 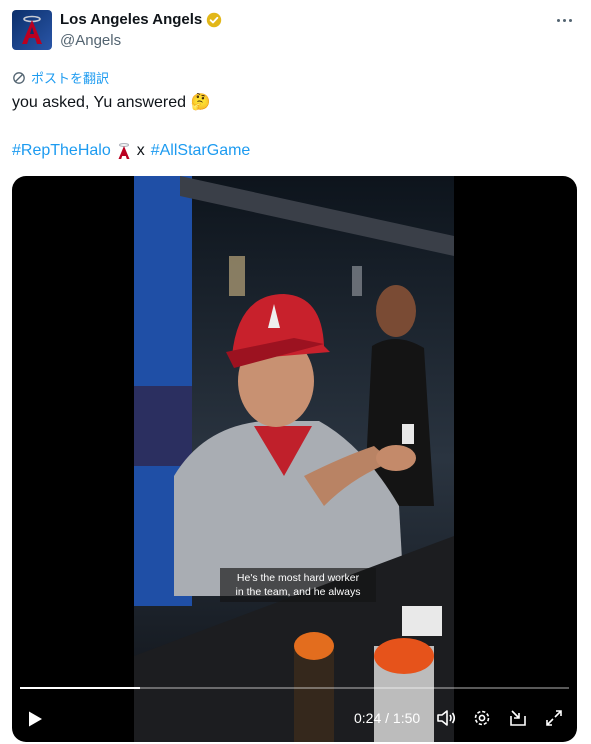 What do you see at coordinates (298, 592) in the screenshot?
I see `caption-line-2: in the team, and he always` at bounding box center [298, 592].